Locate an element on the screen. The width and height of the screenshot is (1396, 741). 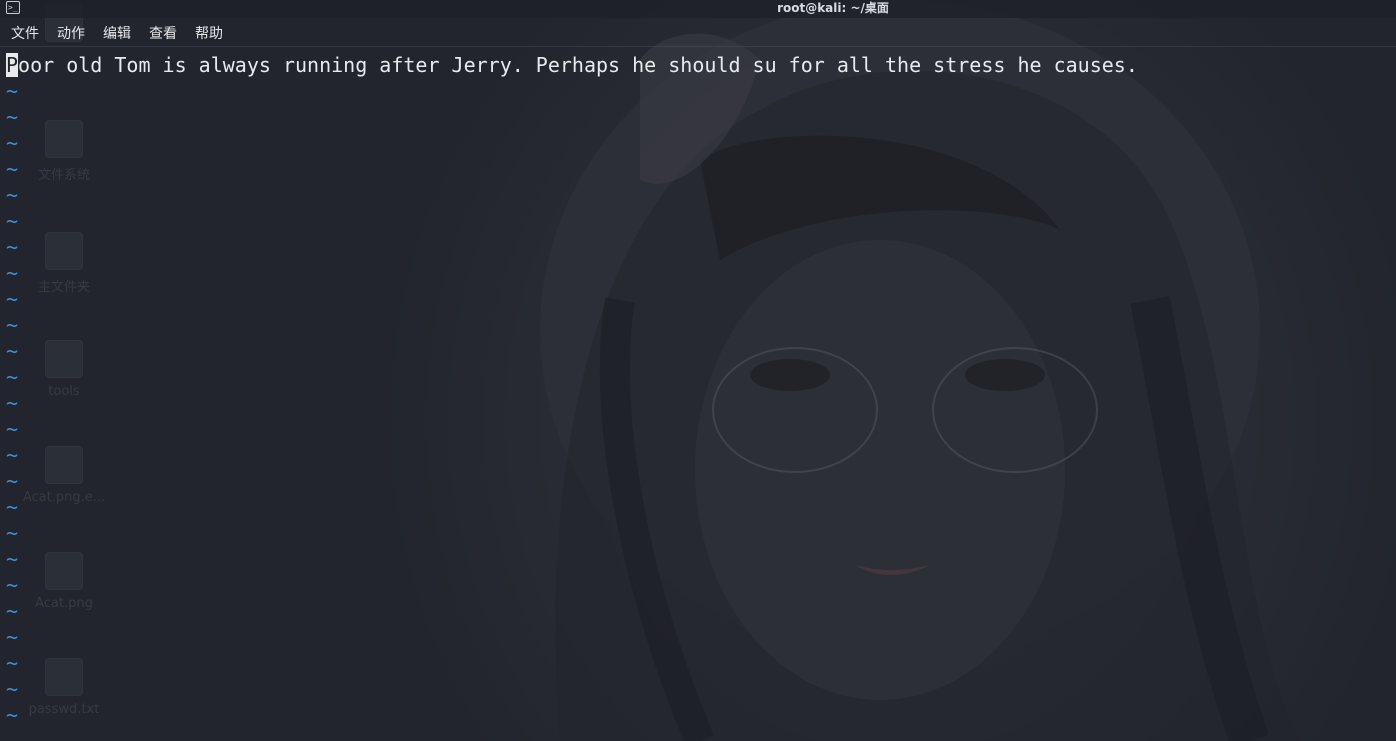
menu-action: 动作 is located at coordinates (71, 34).